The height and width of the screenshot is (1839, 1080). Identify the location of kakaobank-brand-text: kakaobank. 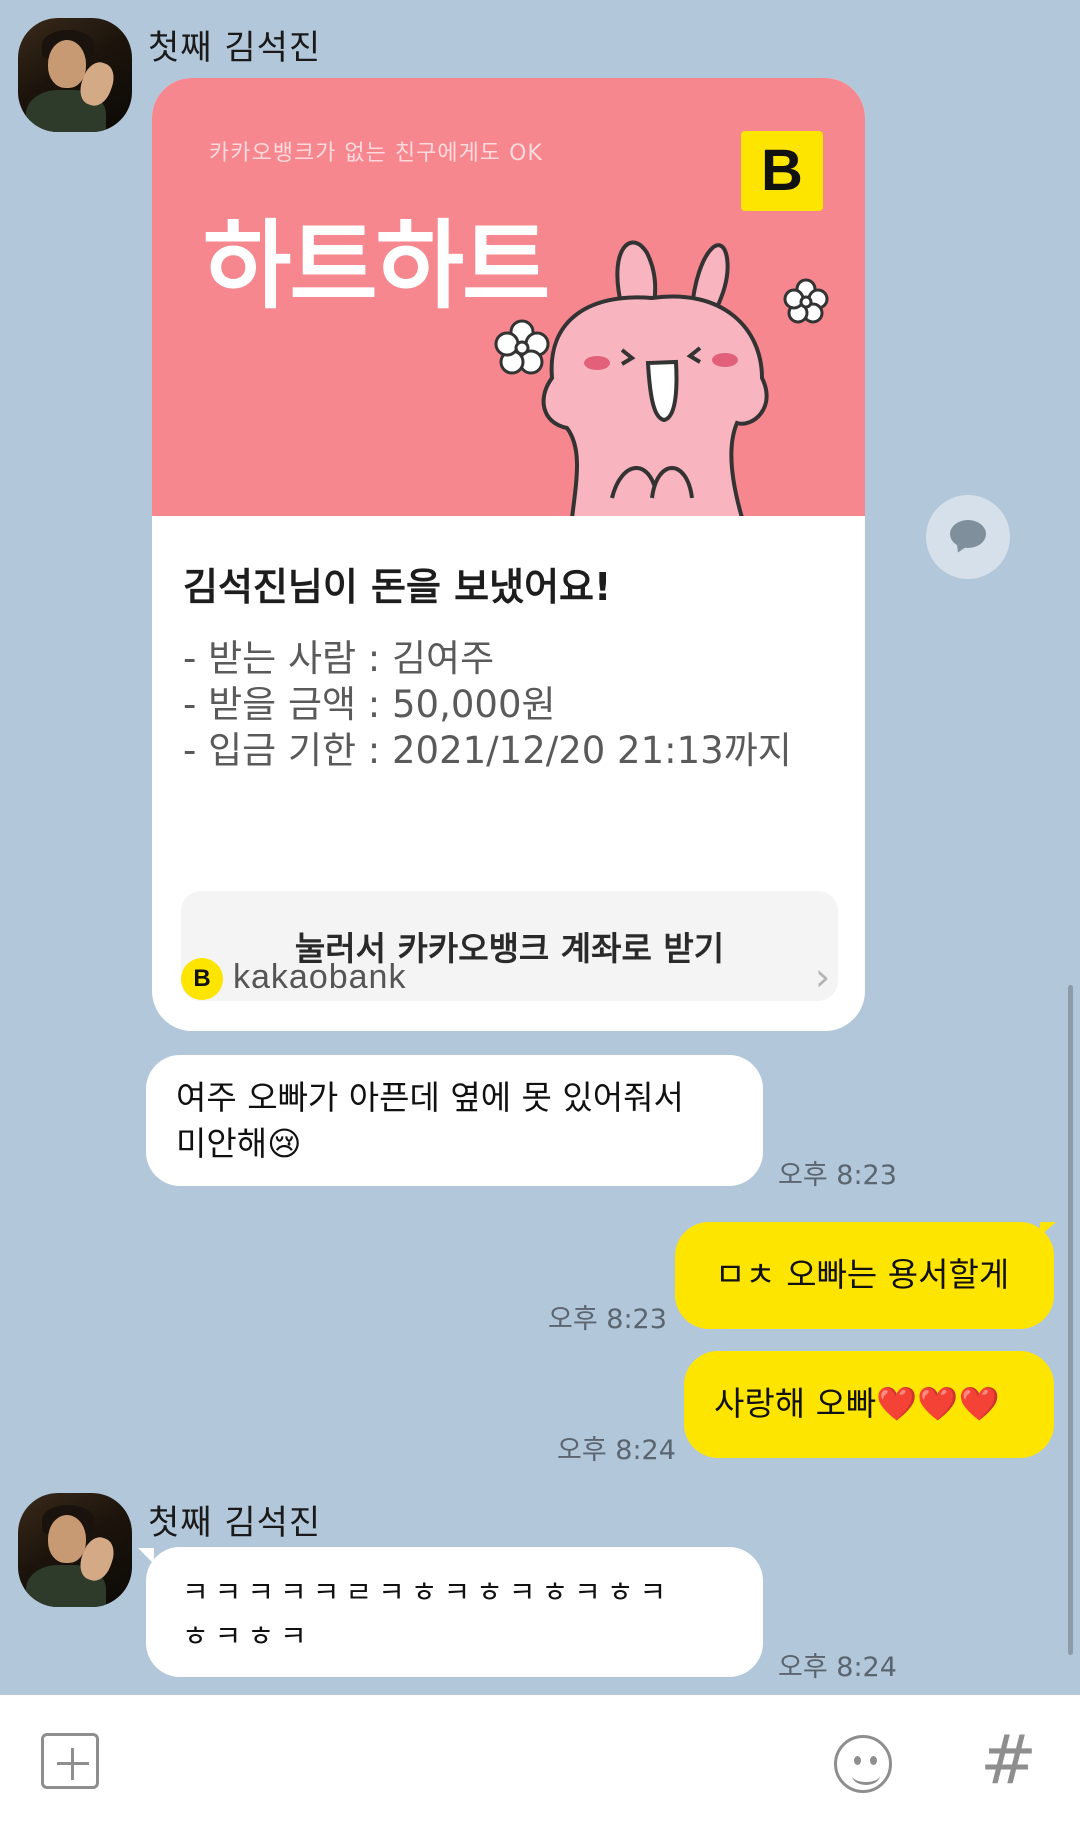
(319, 977).